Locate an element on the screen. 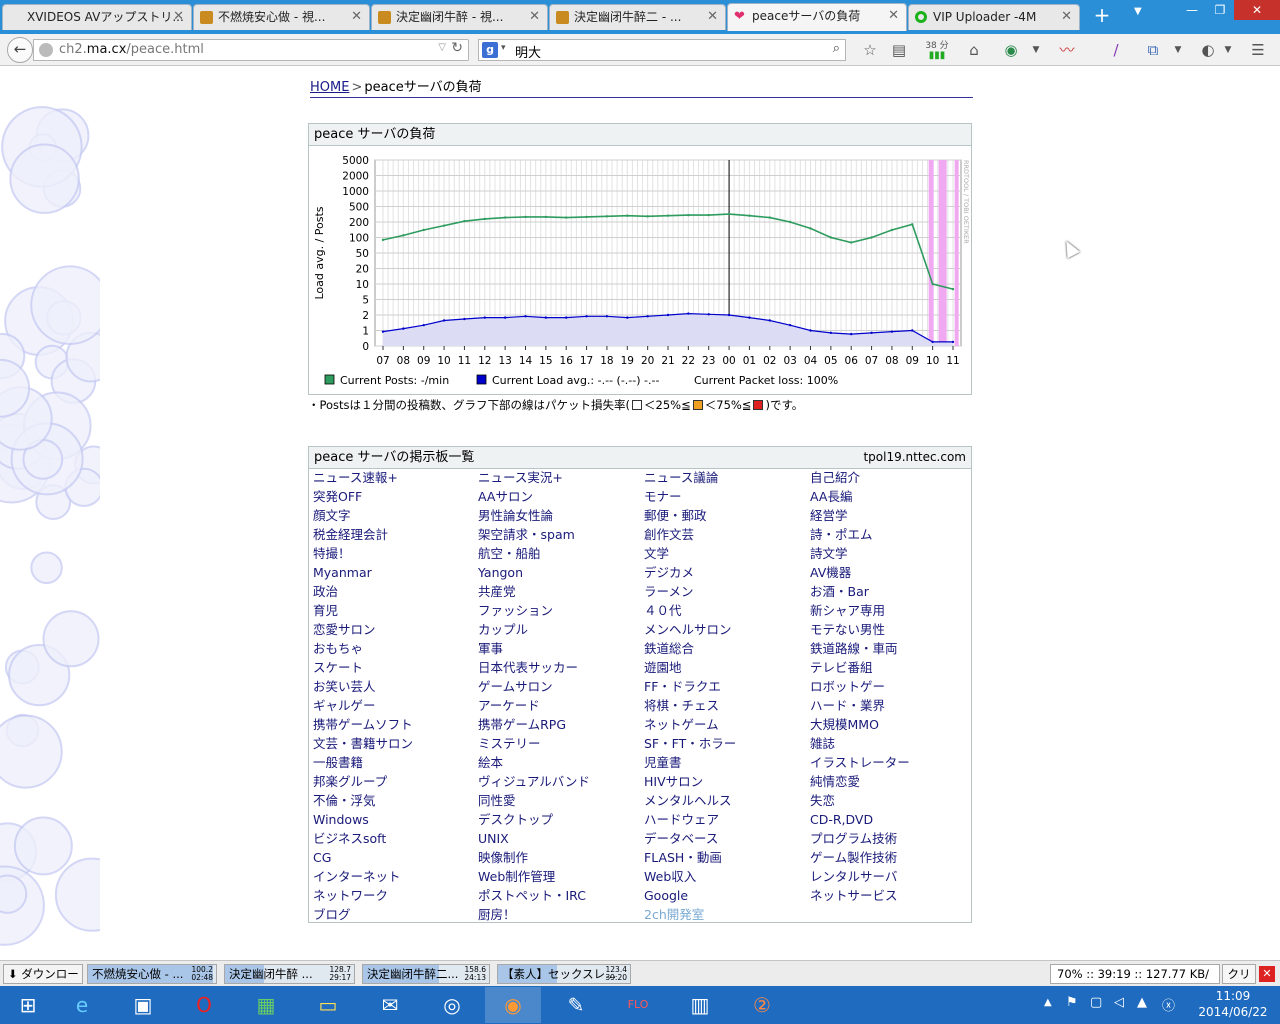  board-link: 政治 is located at coordinates (325, 592).